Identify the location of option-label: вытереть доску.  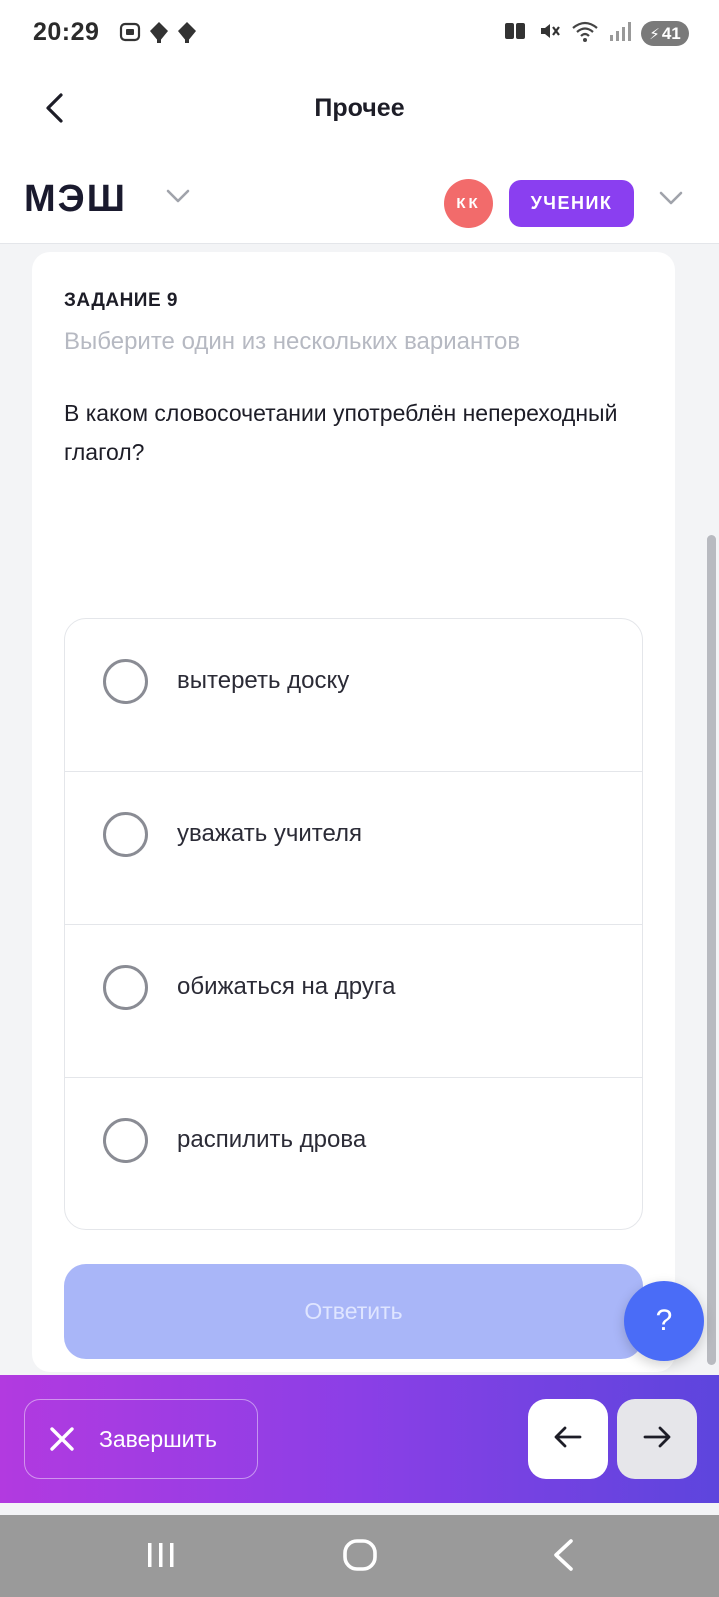
(263, 680).